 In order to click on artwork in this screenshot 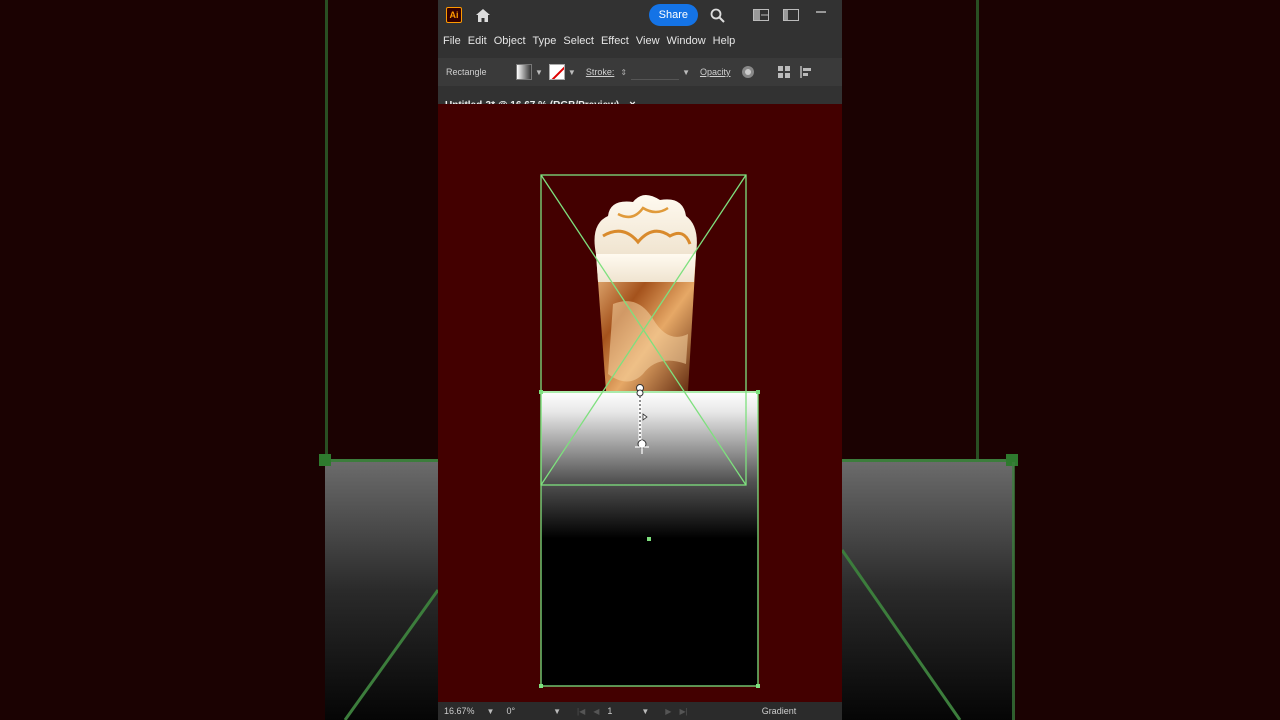, I will do `click(649, 431)`.